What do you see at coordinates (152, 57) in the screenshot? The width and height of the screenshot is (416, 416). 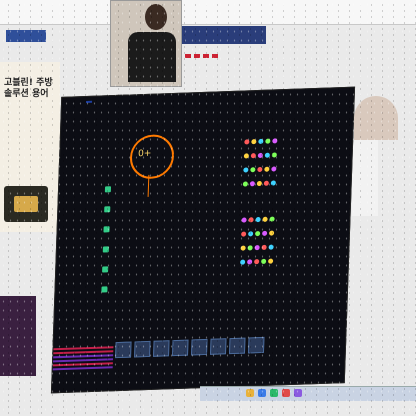 I see `streamer-body` at bounding box center [152, 57].